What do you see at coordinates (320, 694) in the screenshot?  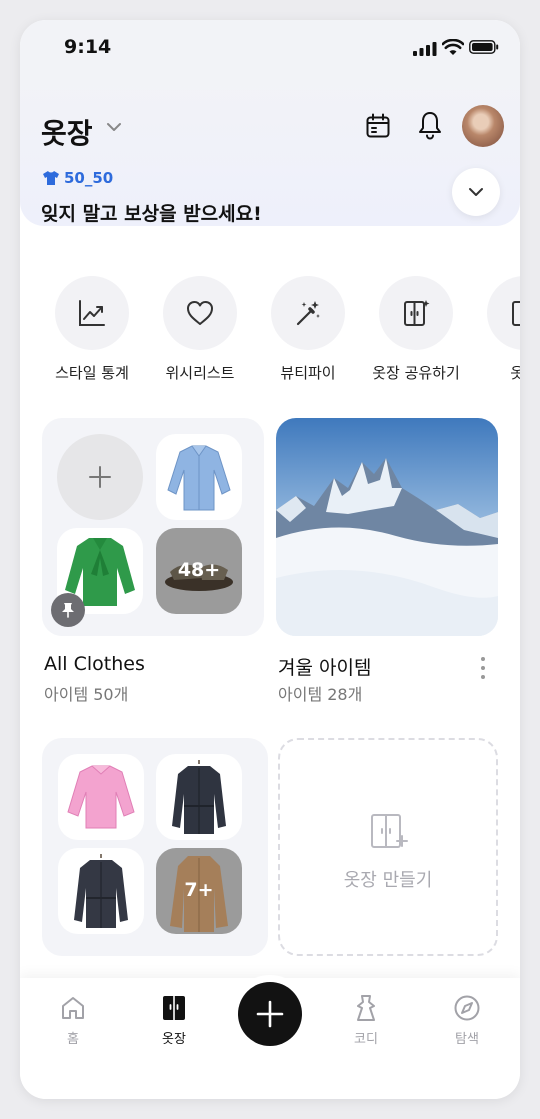 I see `collection-count: 아이템 28개` at bounding box center [320, 694].